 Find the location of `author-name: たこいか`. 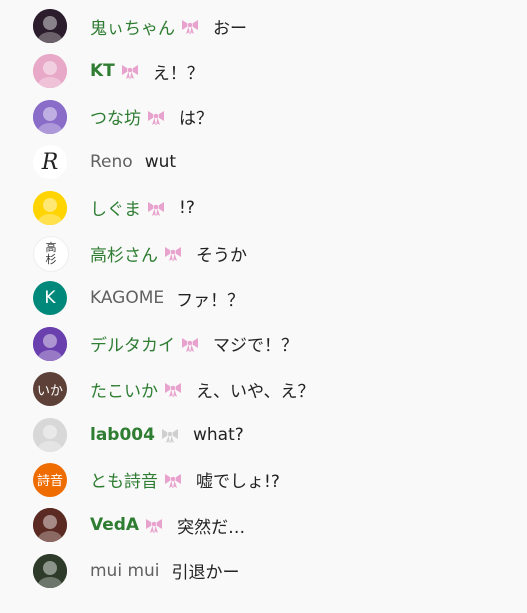

author-name: たこいか is located at coordinates (124, 389).